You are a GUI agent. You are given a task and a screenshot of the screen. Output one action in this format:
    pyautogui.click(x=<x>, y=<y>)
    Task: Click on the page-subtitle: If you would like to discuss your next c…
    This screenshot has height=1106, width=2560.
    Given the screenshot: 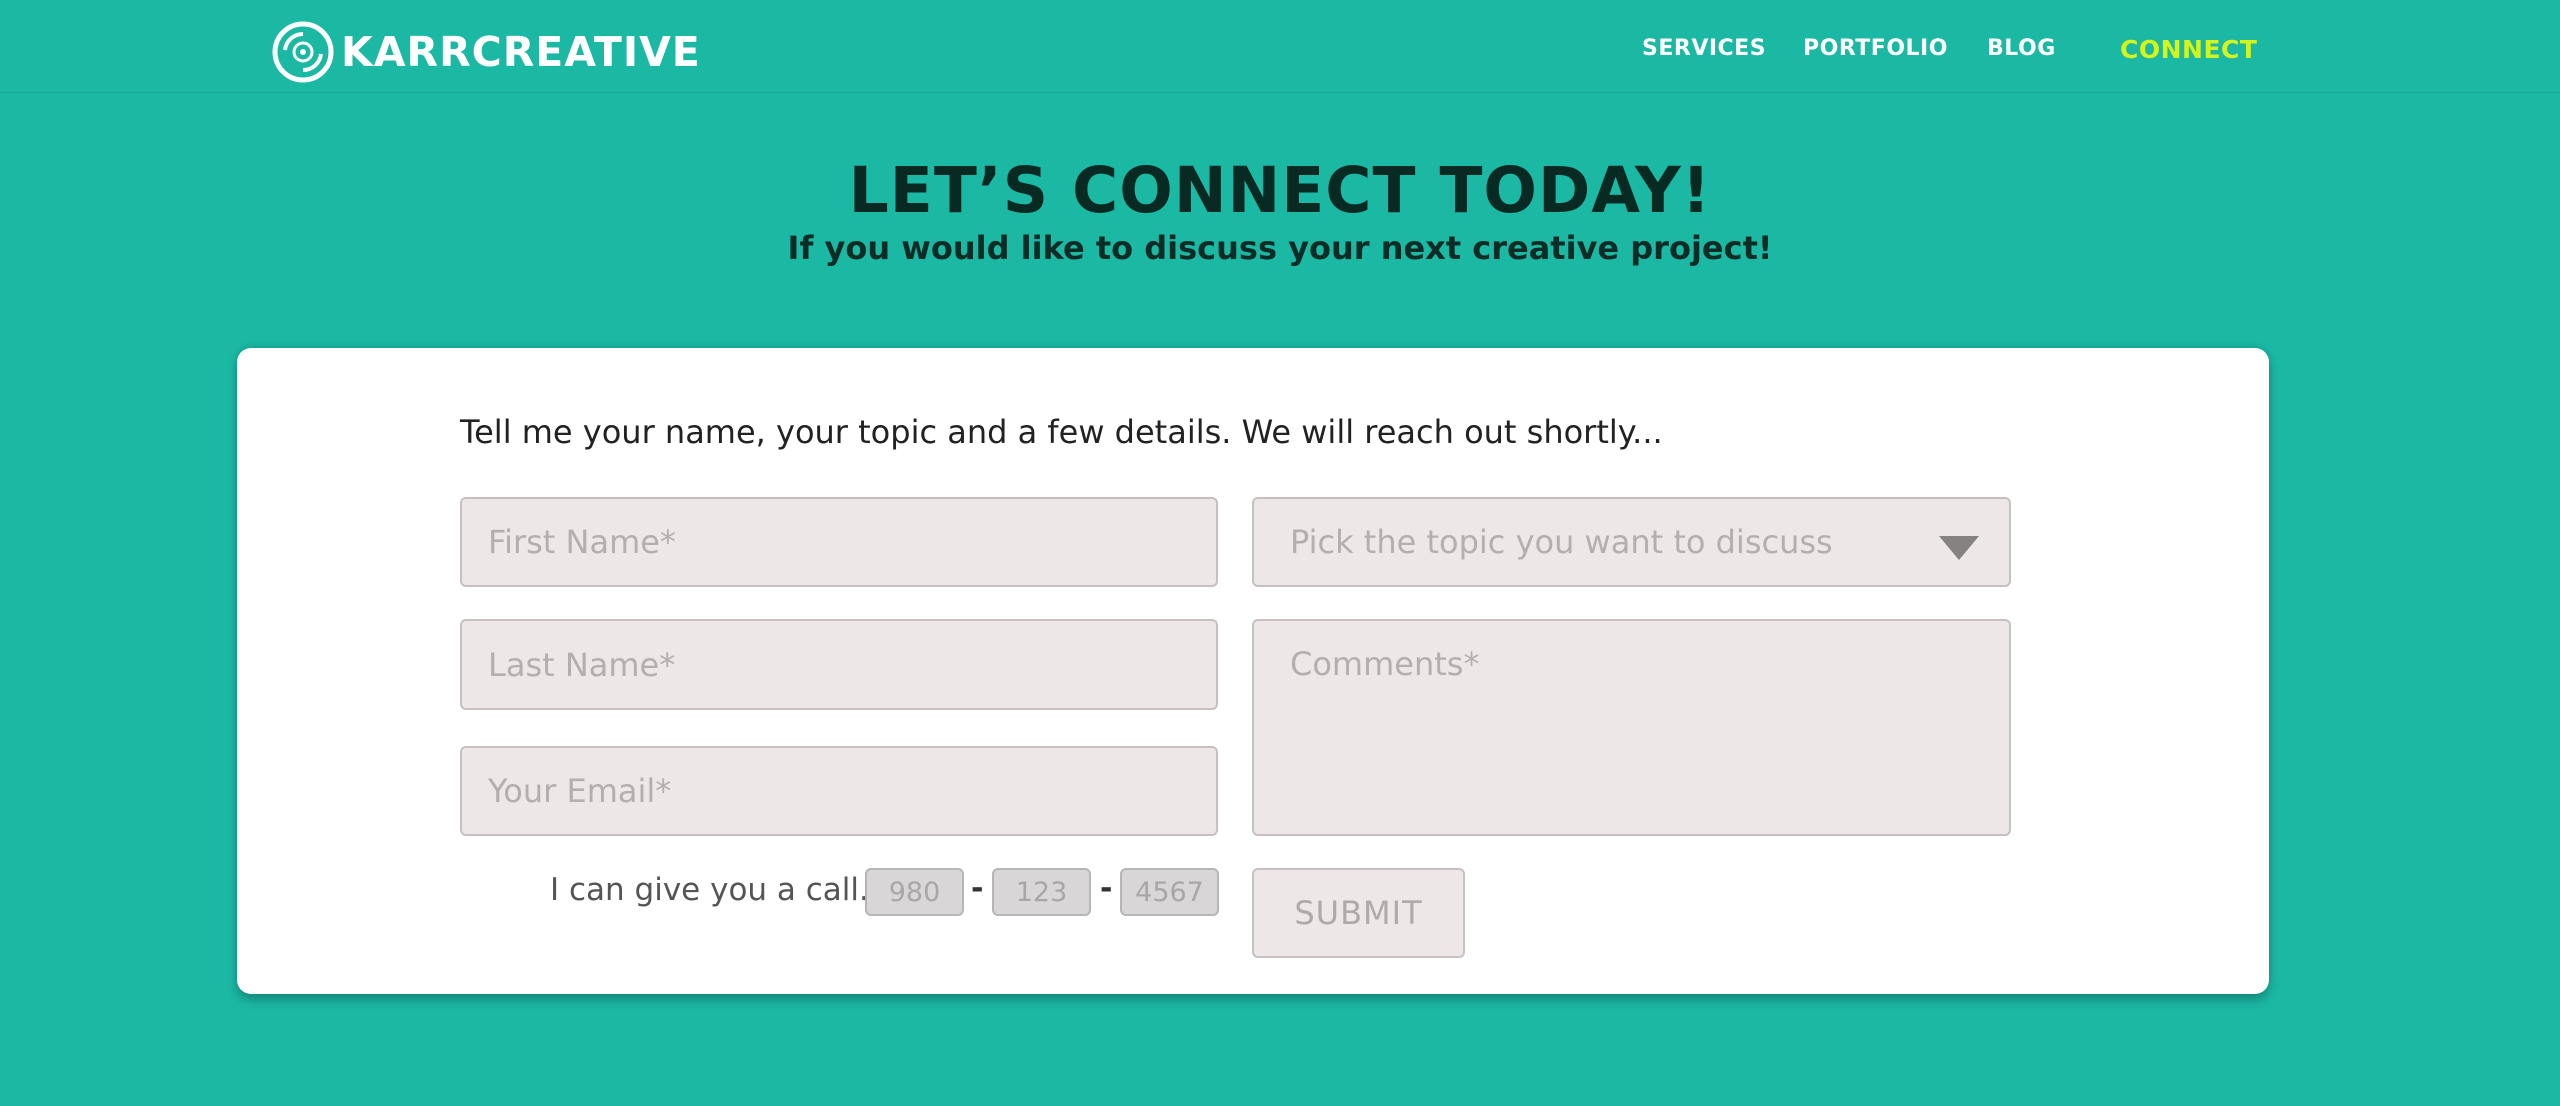 What is the action you would take?
    pyautogui.click(x=1280, y=248)
    